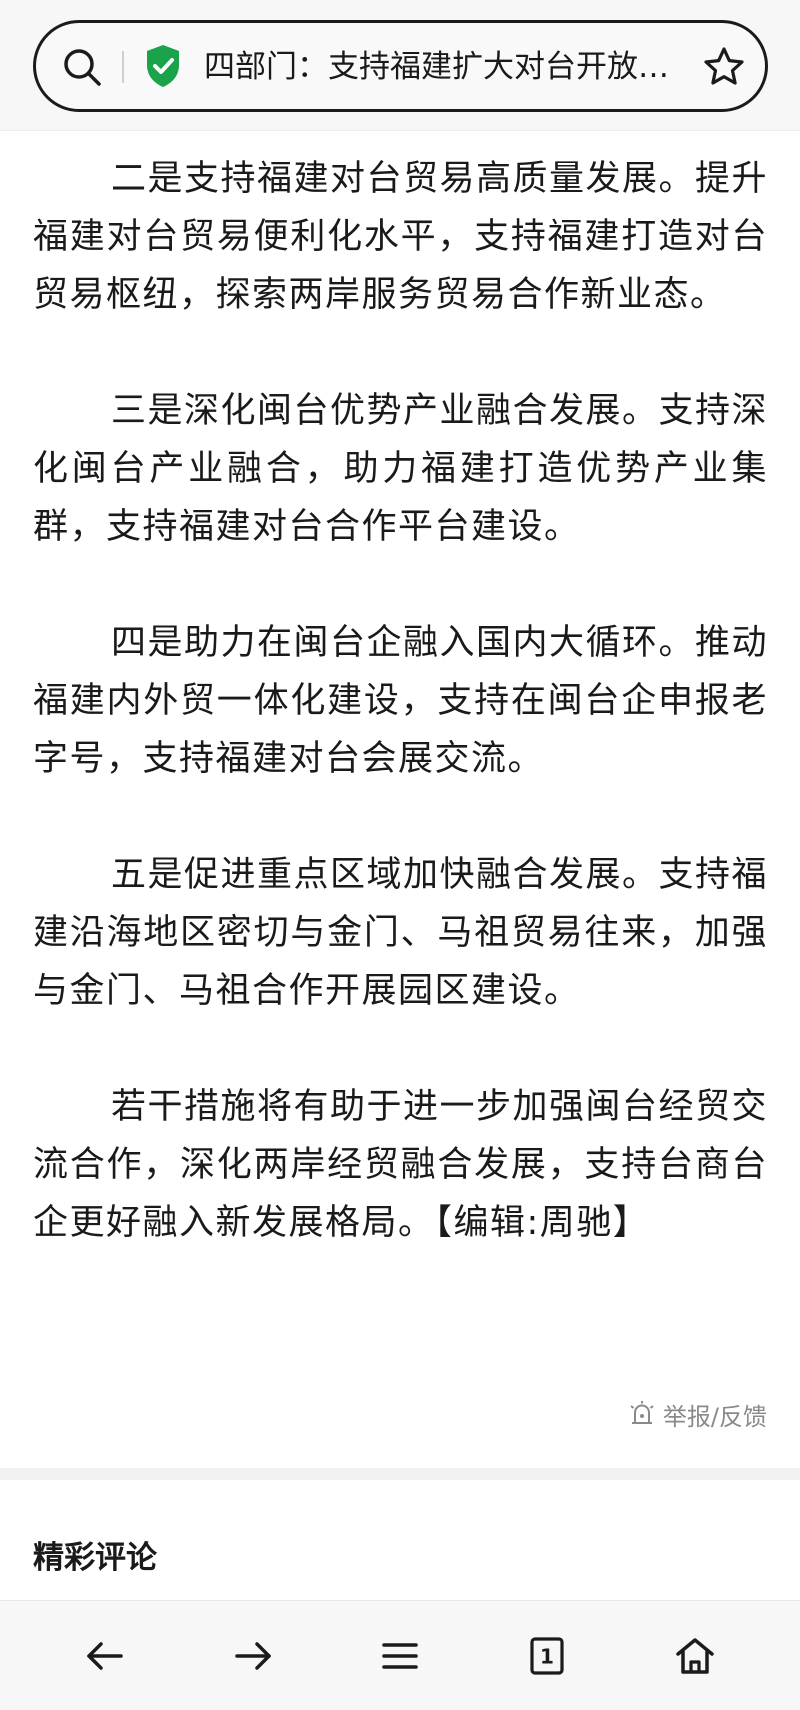 The height and width of the screenshot is (1710, 800). I want to click on report-feedback-link: 举报/反馈, so click(698, 1414).